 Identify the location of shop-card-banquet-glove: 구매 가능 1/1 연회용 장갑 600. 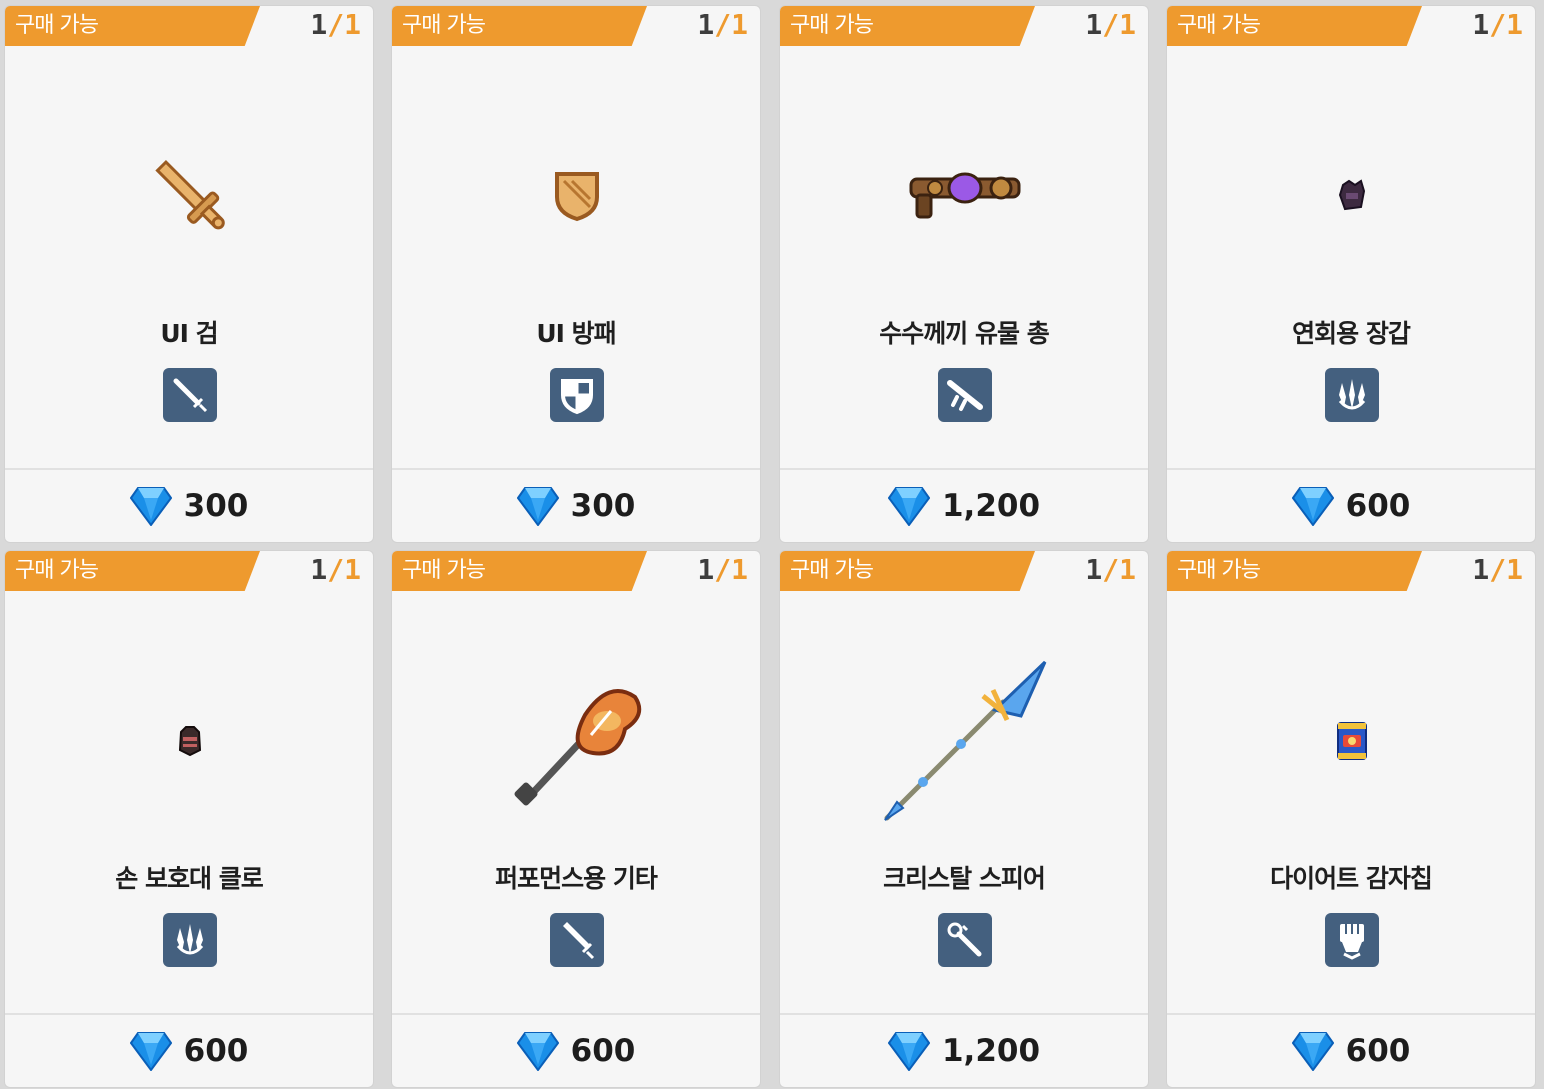
(1351, 274).